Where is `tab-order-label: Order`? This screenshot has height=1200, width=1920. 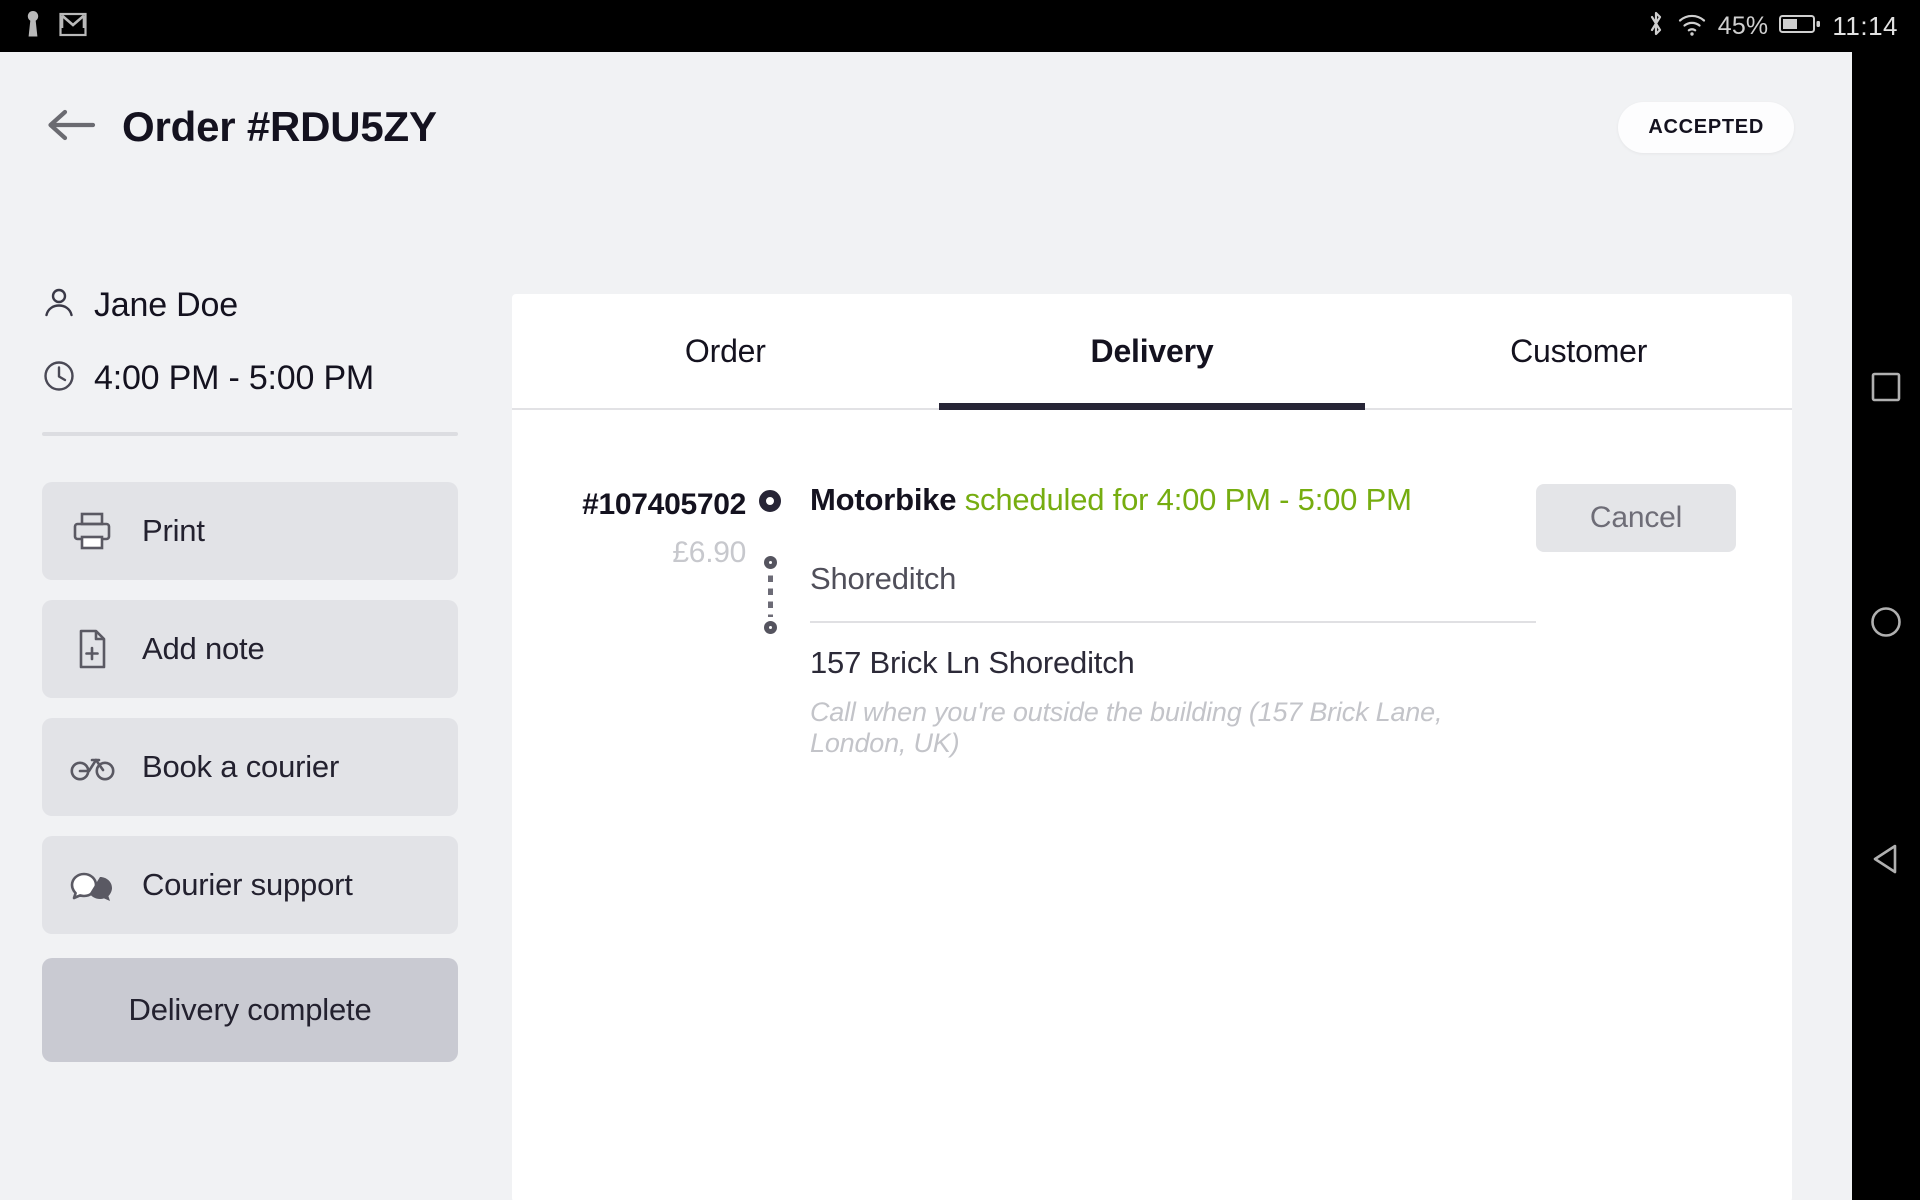
tab-order-label: Order is located at coordinates (725, 350).